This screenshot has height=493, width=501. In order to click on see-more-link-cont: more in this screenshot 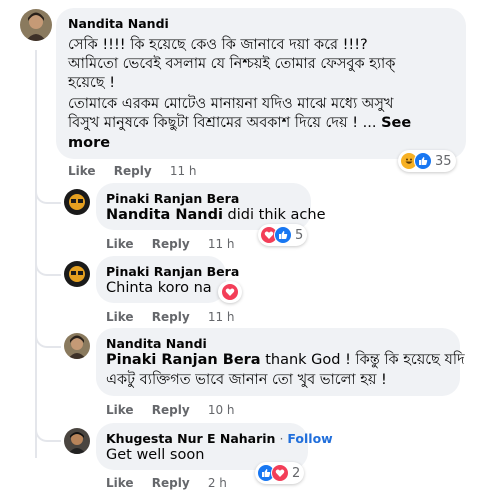, I will do `click(89, 143)`.